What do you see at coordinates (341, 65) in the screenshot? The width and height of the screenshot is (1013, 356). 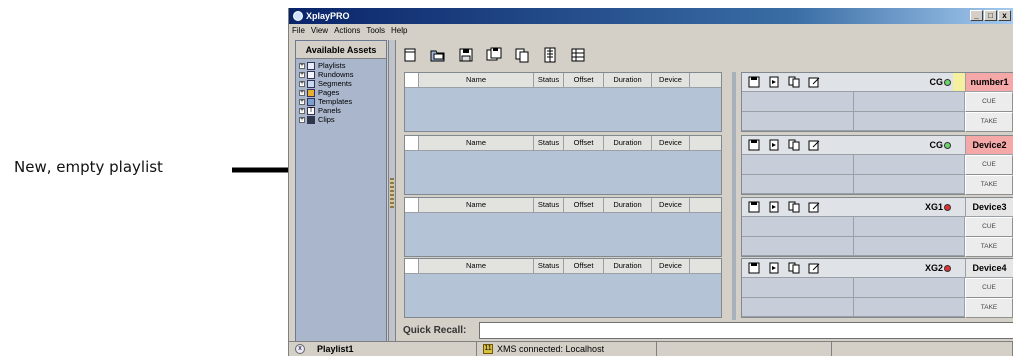 I see `tree-item-playlists: + Playlists` at bounding box center [341, 65].